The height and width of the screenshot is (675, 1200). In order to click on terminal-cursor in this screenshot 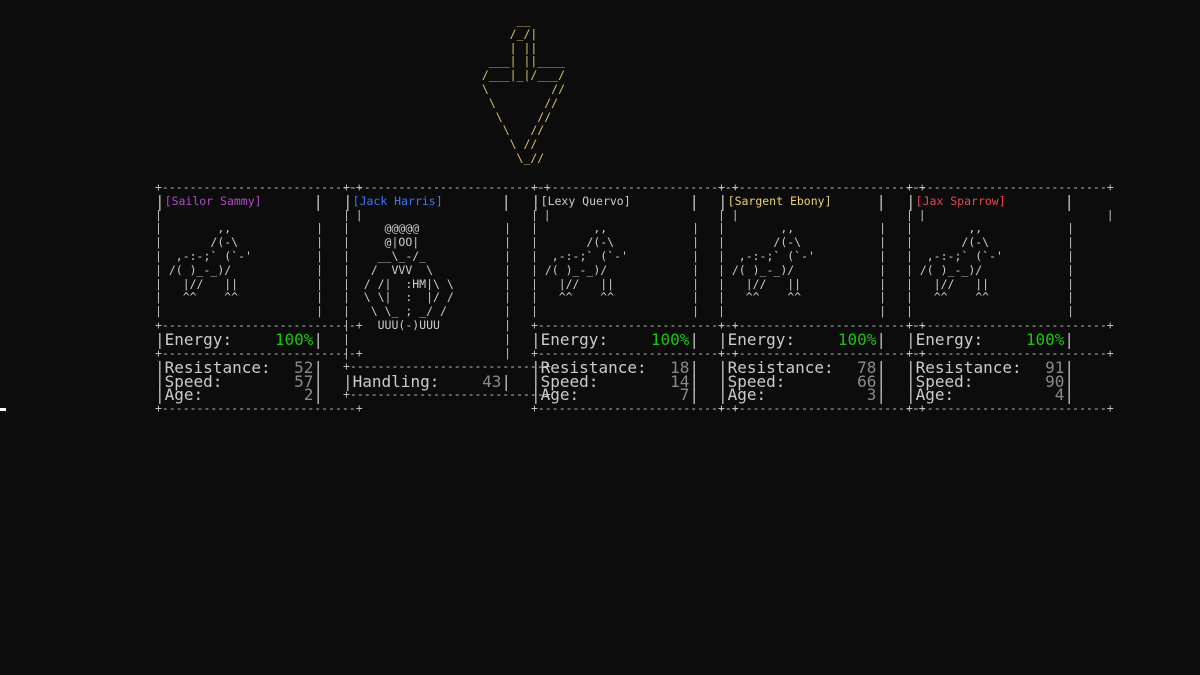, I will do `click(3, 409)`.